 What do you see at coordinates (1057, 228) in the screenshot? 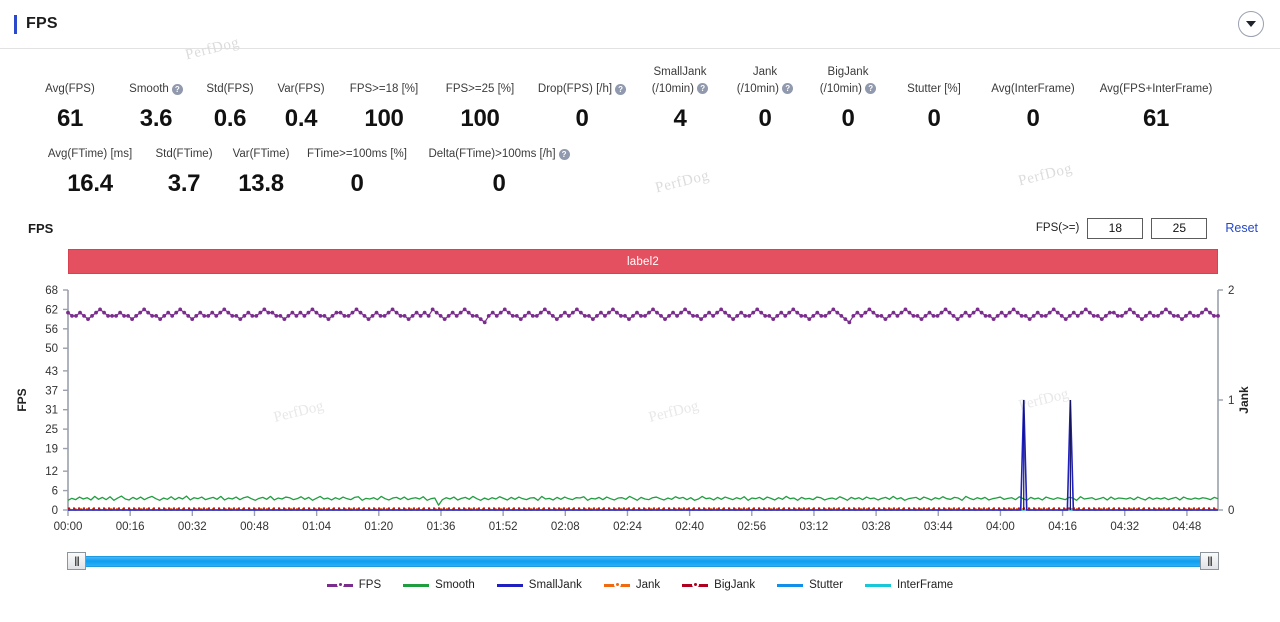
I see `fps-threshold-label: FPS(>=)` at bounding box center [1057, 228].